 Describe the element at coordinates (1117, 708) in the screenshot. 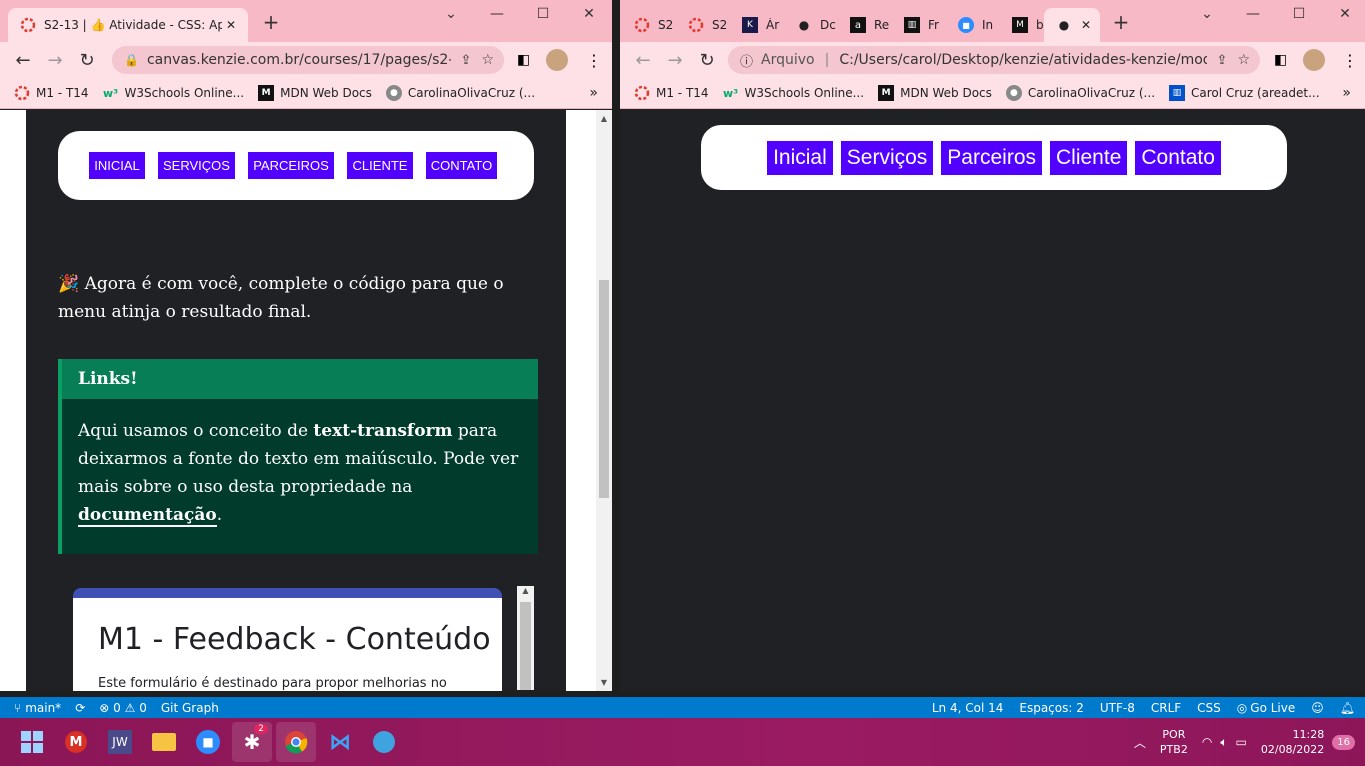

I see `encoding: UTF-8` at that location.